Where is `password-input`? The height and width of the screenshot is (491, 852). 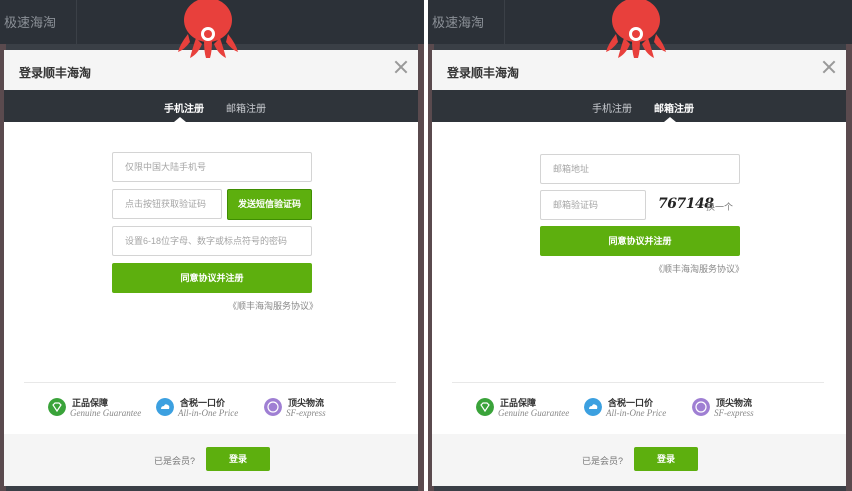
password-input is located at coordinates (212, 241).